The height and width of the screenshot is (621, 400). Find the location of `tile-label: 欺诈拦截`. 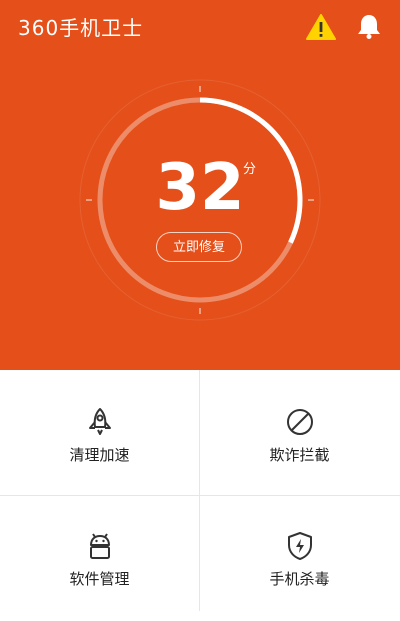

tile-label: 欺诈拦截 is located at coordinates (299, 455).